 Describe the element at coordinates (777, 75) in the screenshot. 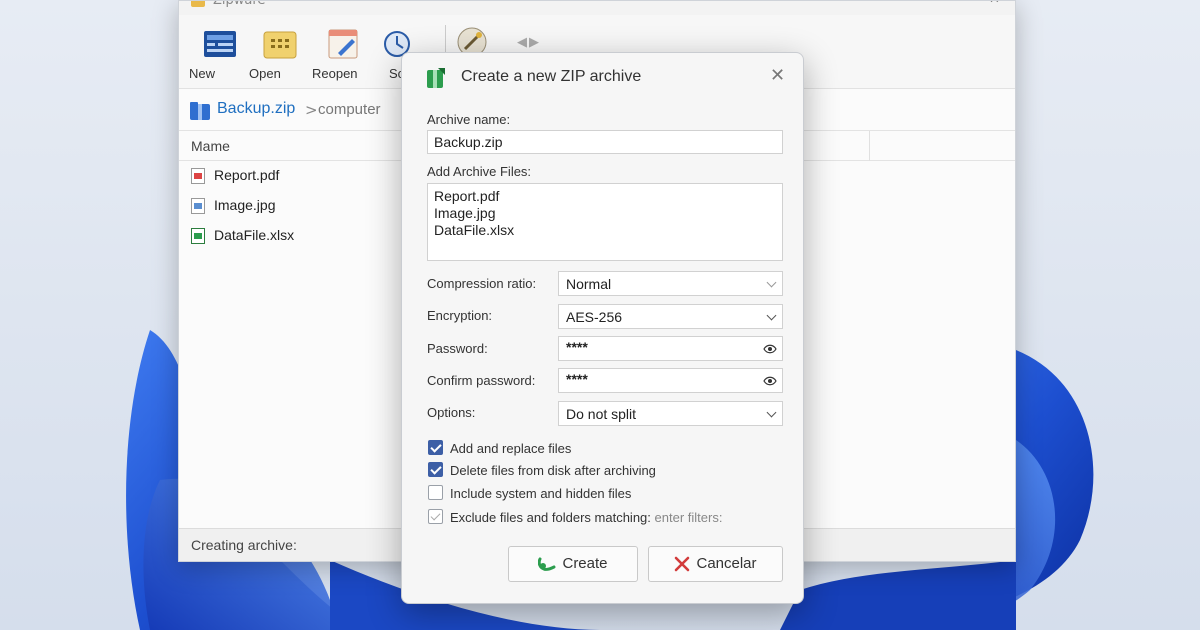

I see `dialog-close-icon: ✕` at that location.